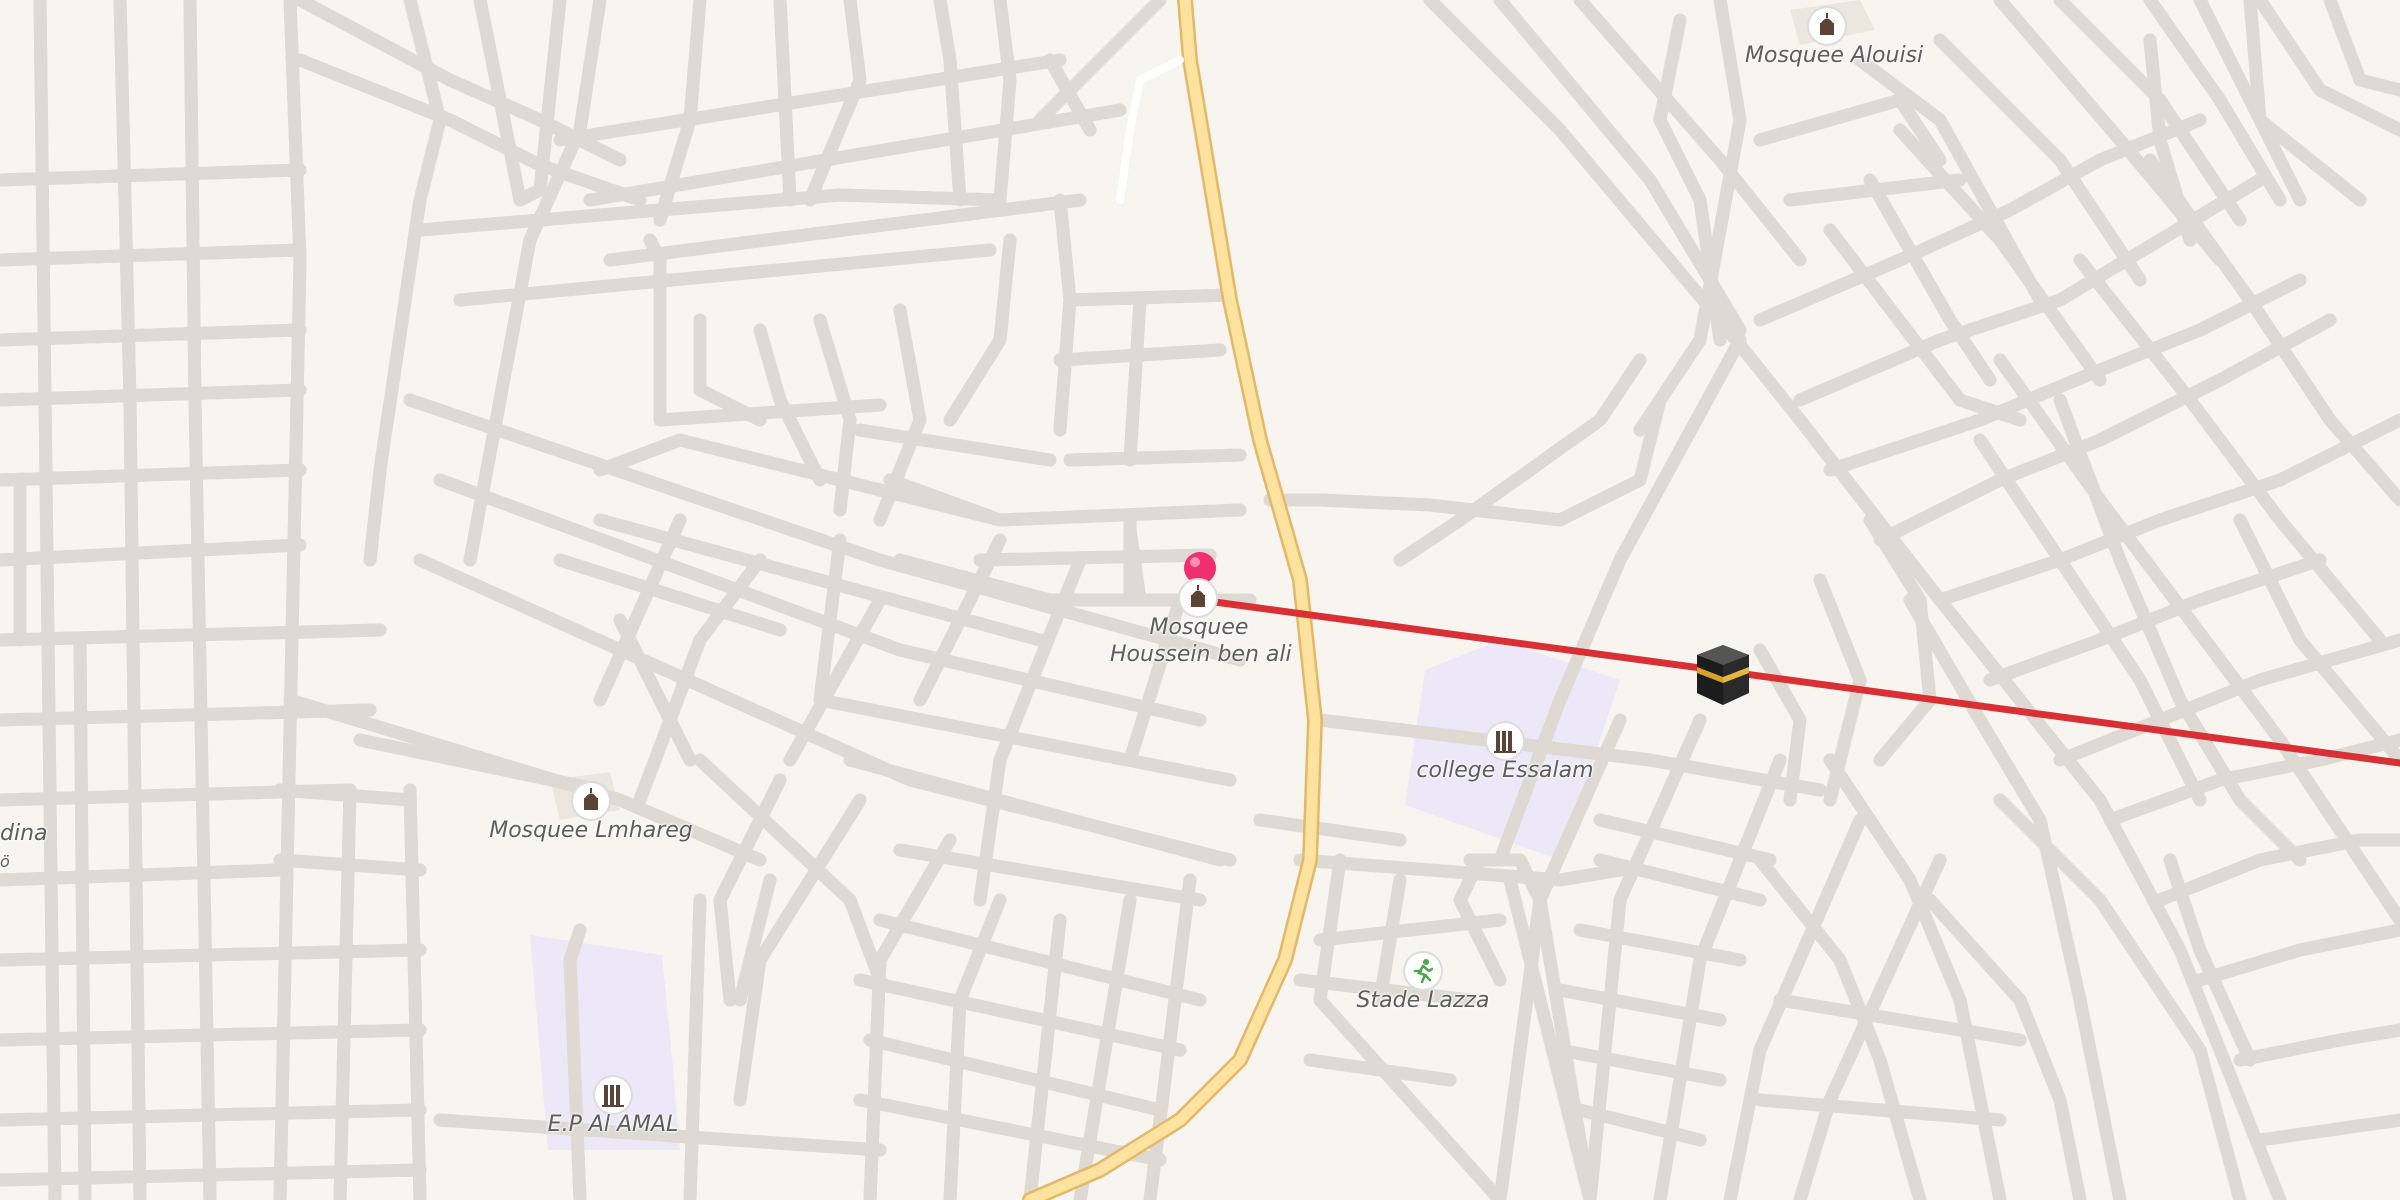 The width and height of the screenshot is (2400, 1200). Describe the element at coordinates (1834, 55) in the screenshot. I see `poi-label-mosquee-alouisi: Mosquee Alouisi` at that location.